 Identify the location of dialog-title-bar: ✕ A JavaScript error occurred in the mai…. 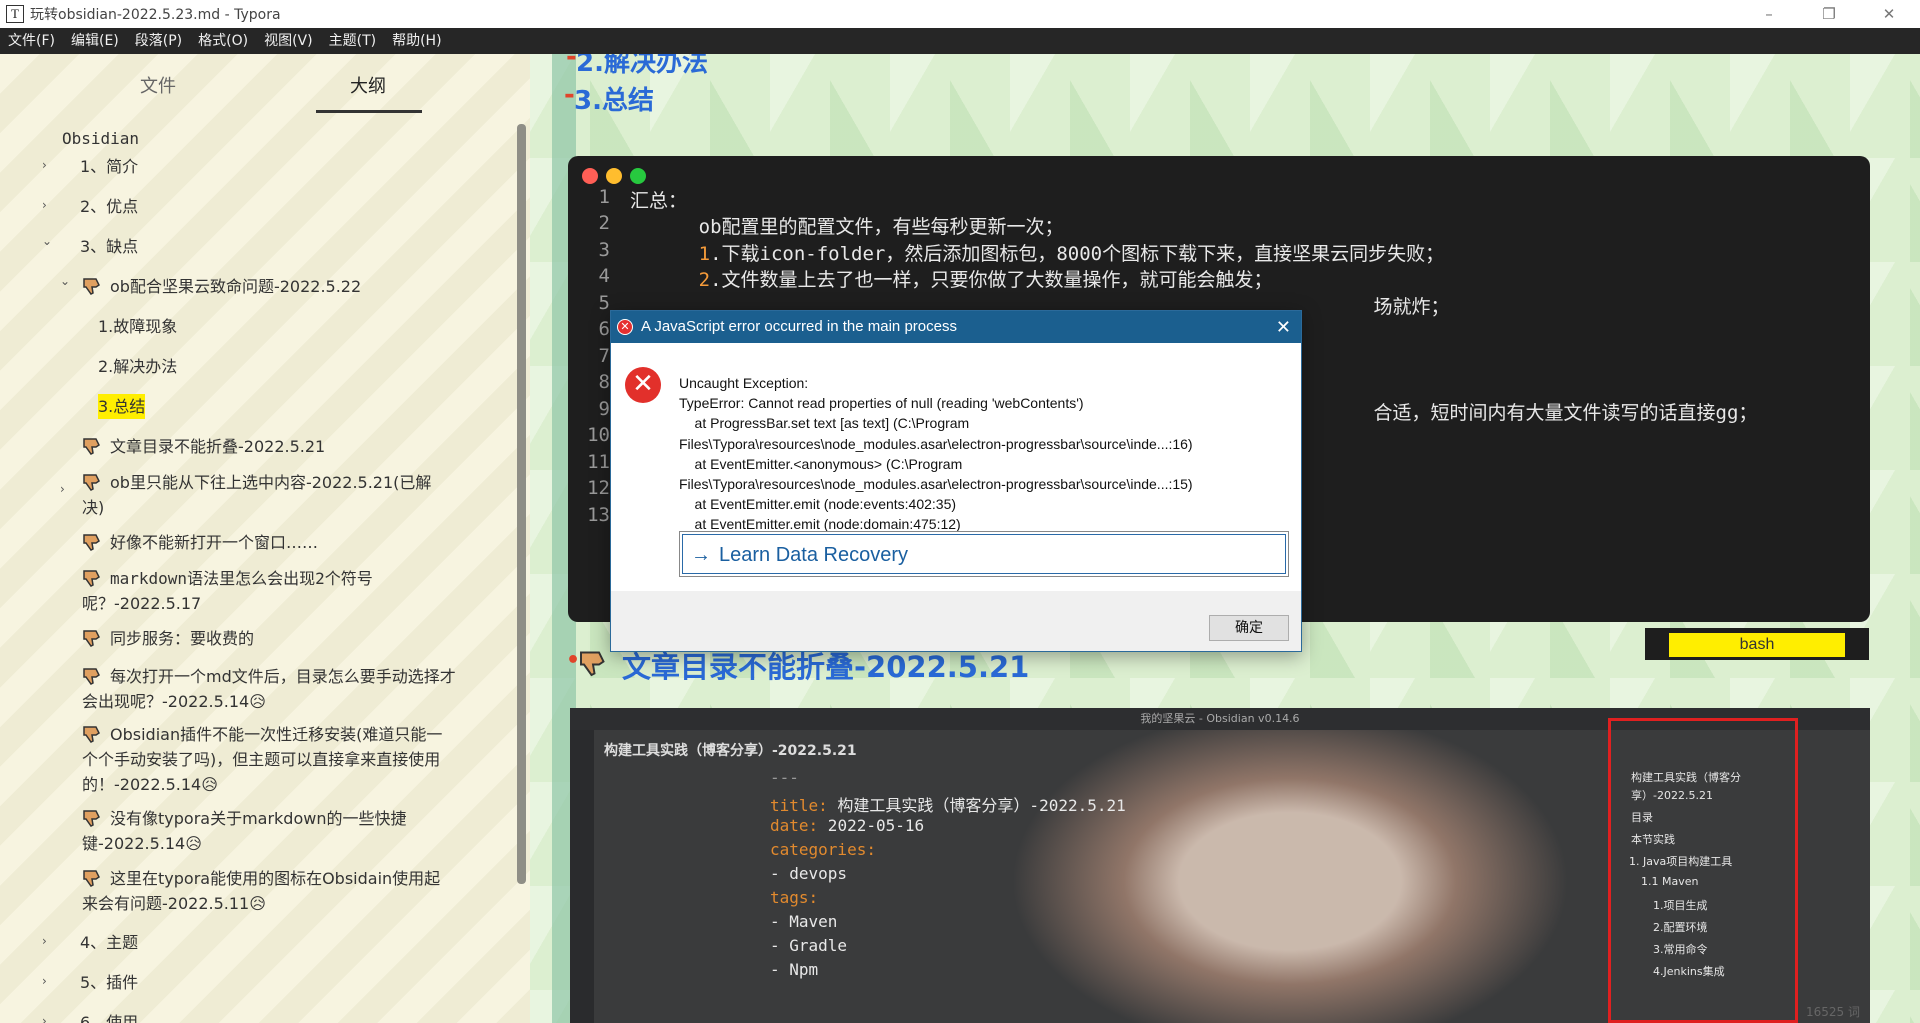
(956, 327).